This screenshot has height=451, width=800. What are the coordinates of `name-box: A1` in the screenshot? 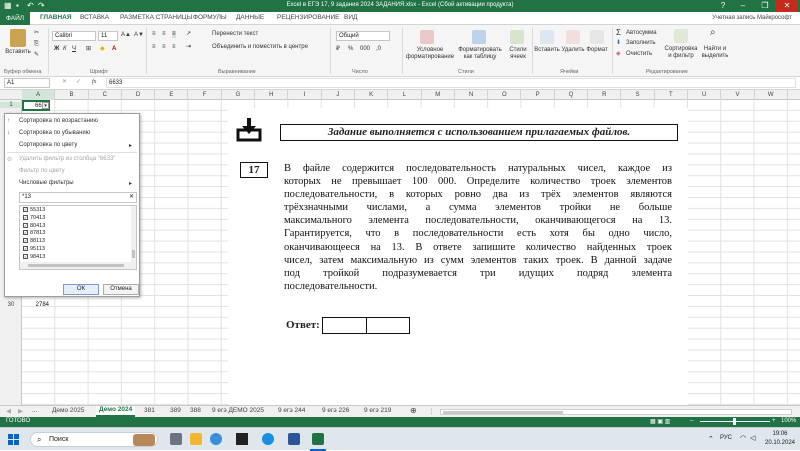 It's located at (27, 83).